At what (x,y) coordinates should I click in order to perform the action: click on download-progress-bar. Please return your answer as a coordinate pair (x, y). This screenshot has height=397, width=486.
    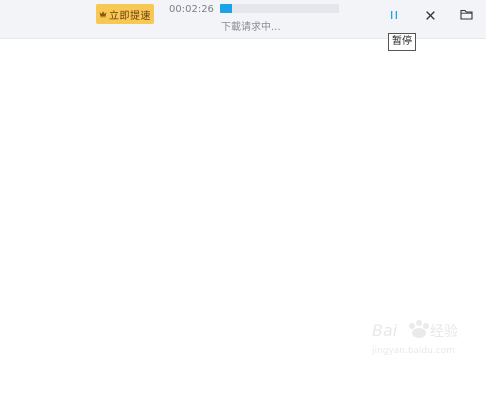
    Looking at the image, I should click on (279, 8).